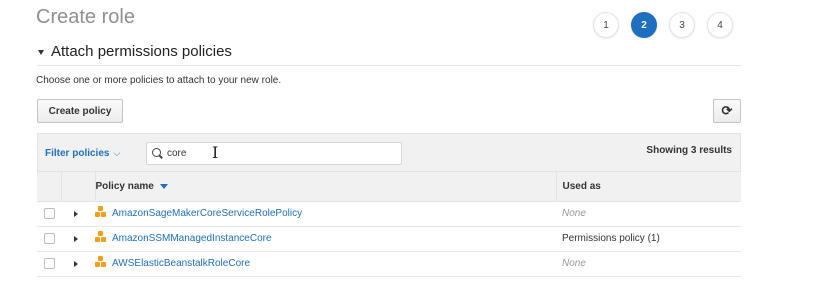  Describe the element at coordinates (80, 111) in the screenshot. I see `create-policy-button: Create policy` at that location.